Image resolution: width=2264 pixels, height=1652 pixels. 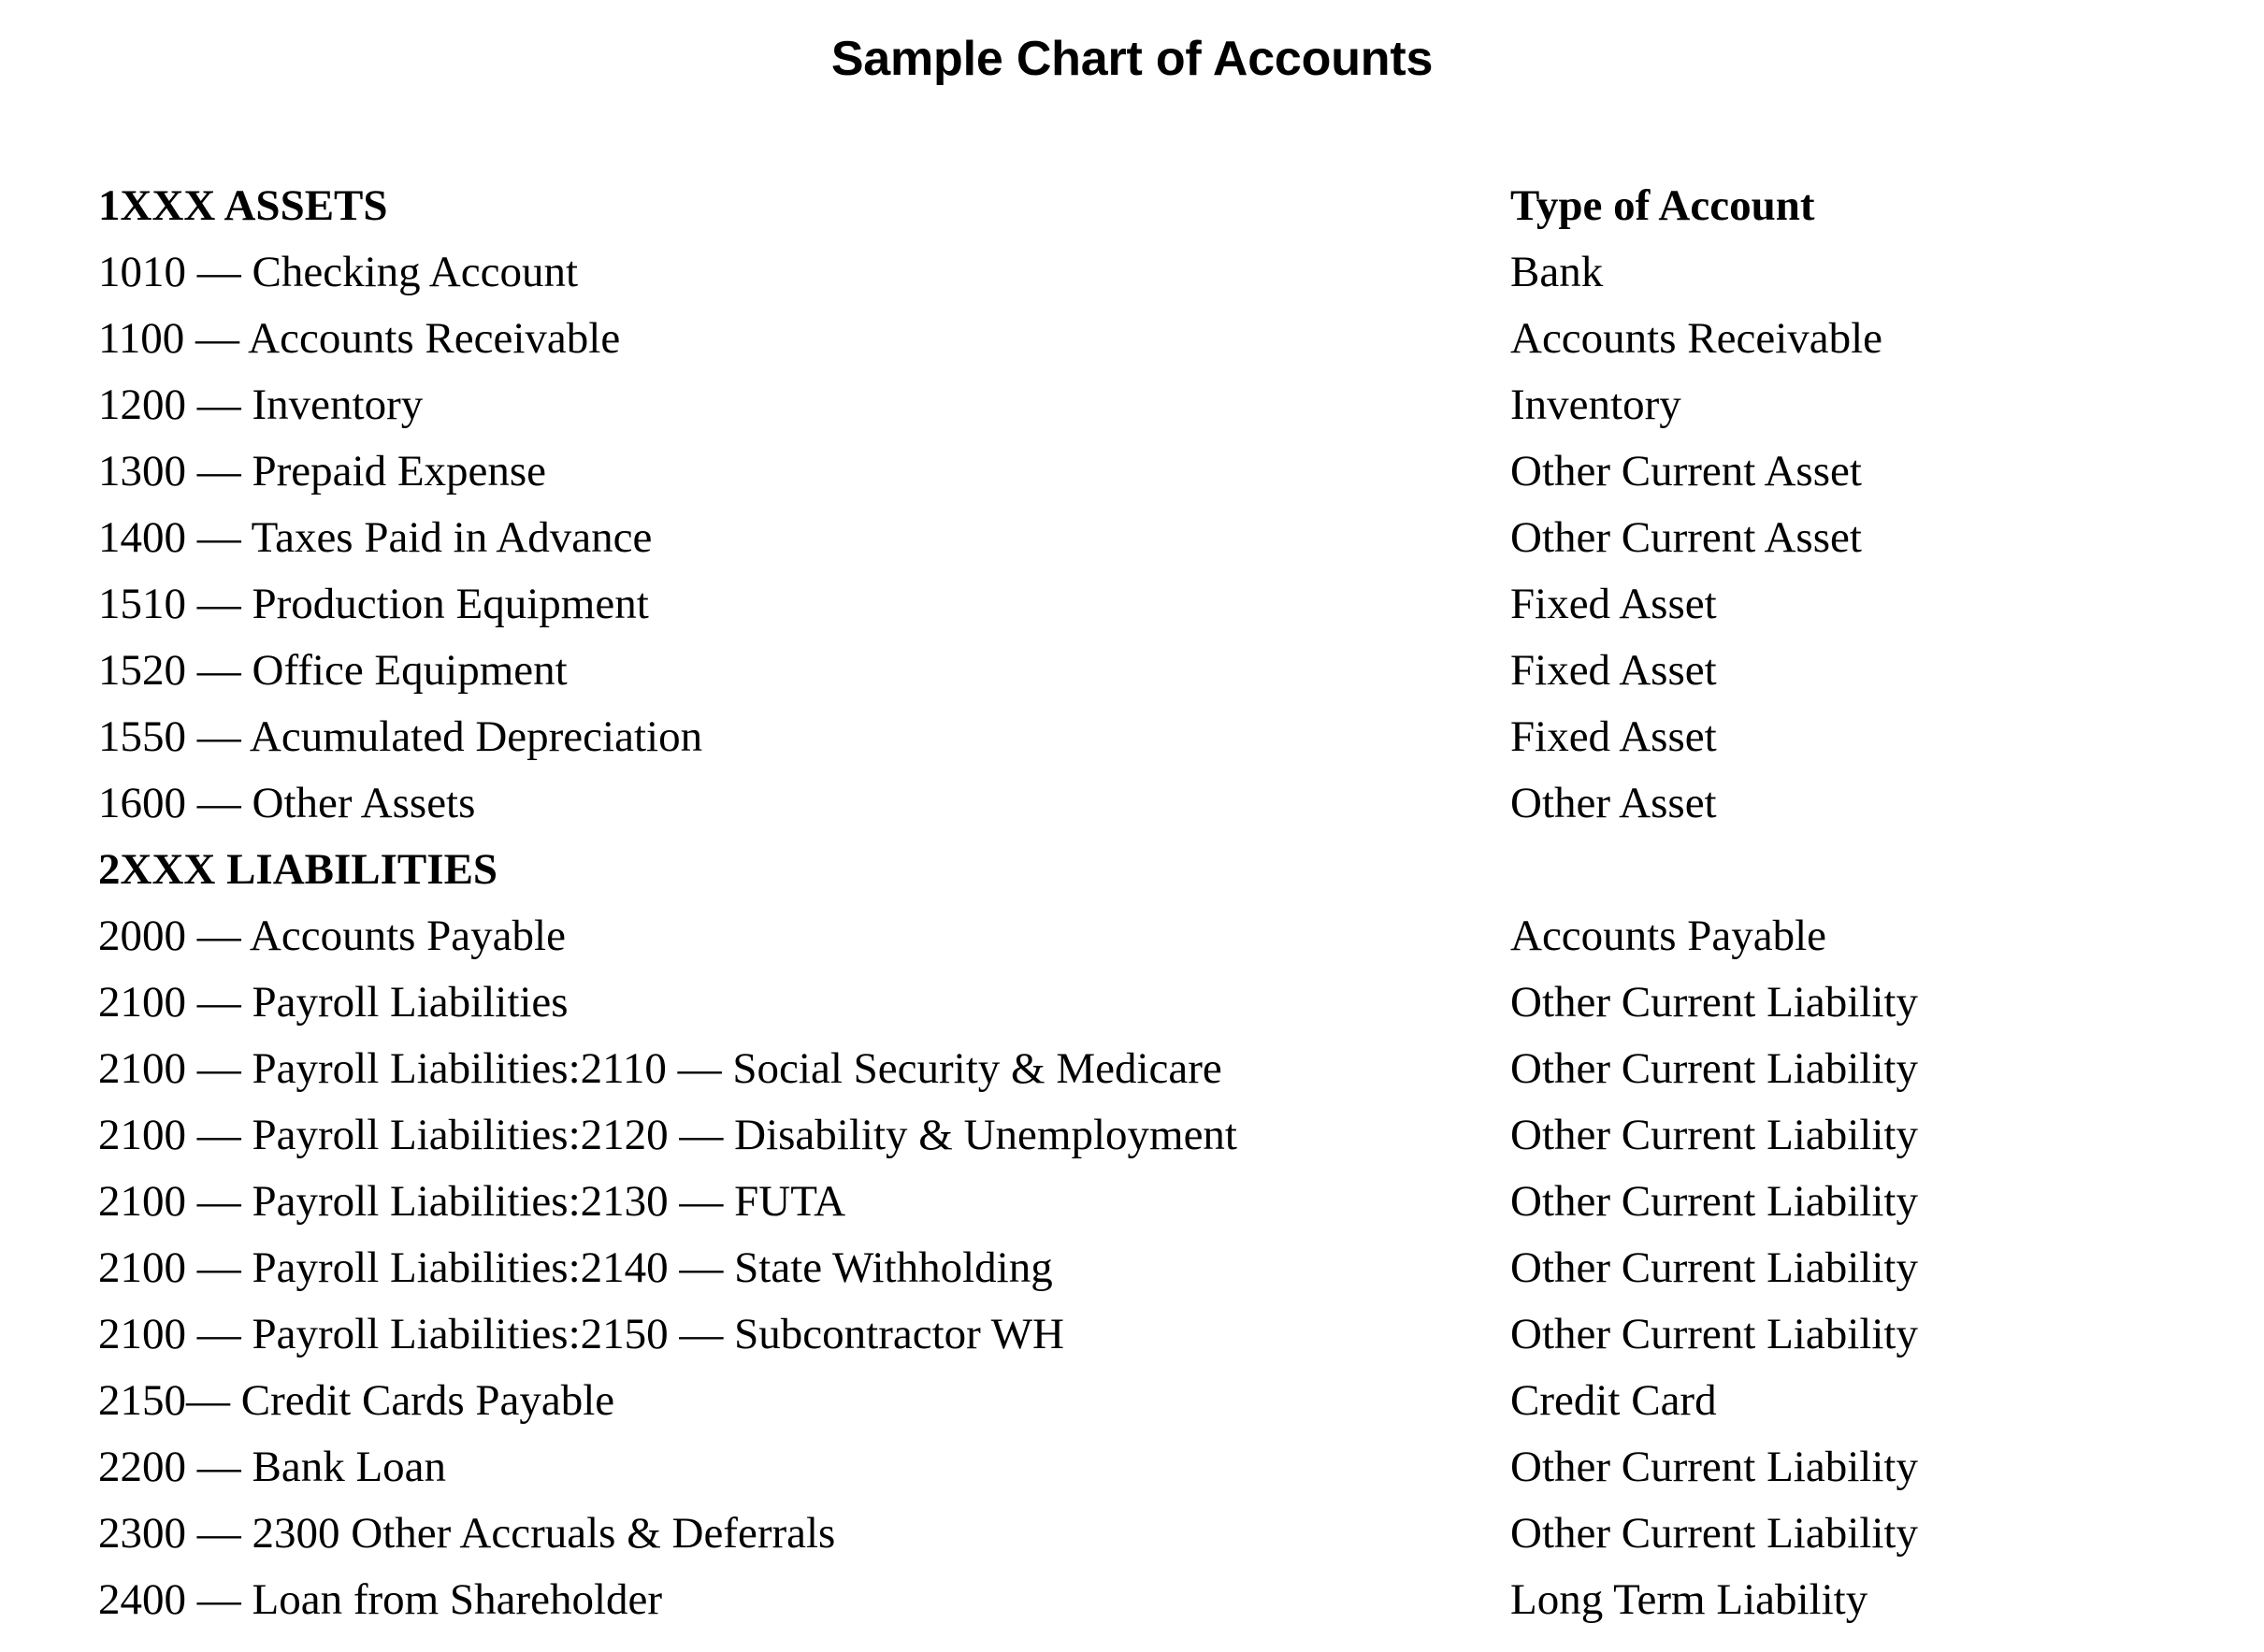 What do you see at coordinates (1150, 803) in the screenshot?
I see `table-row: 1600 — Other Assets Other Asset` at bounding box center [1150, 803].